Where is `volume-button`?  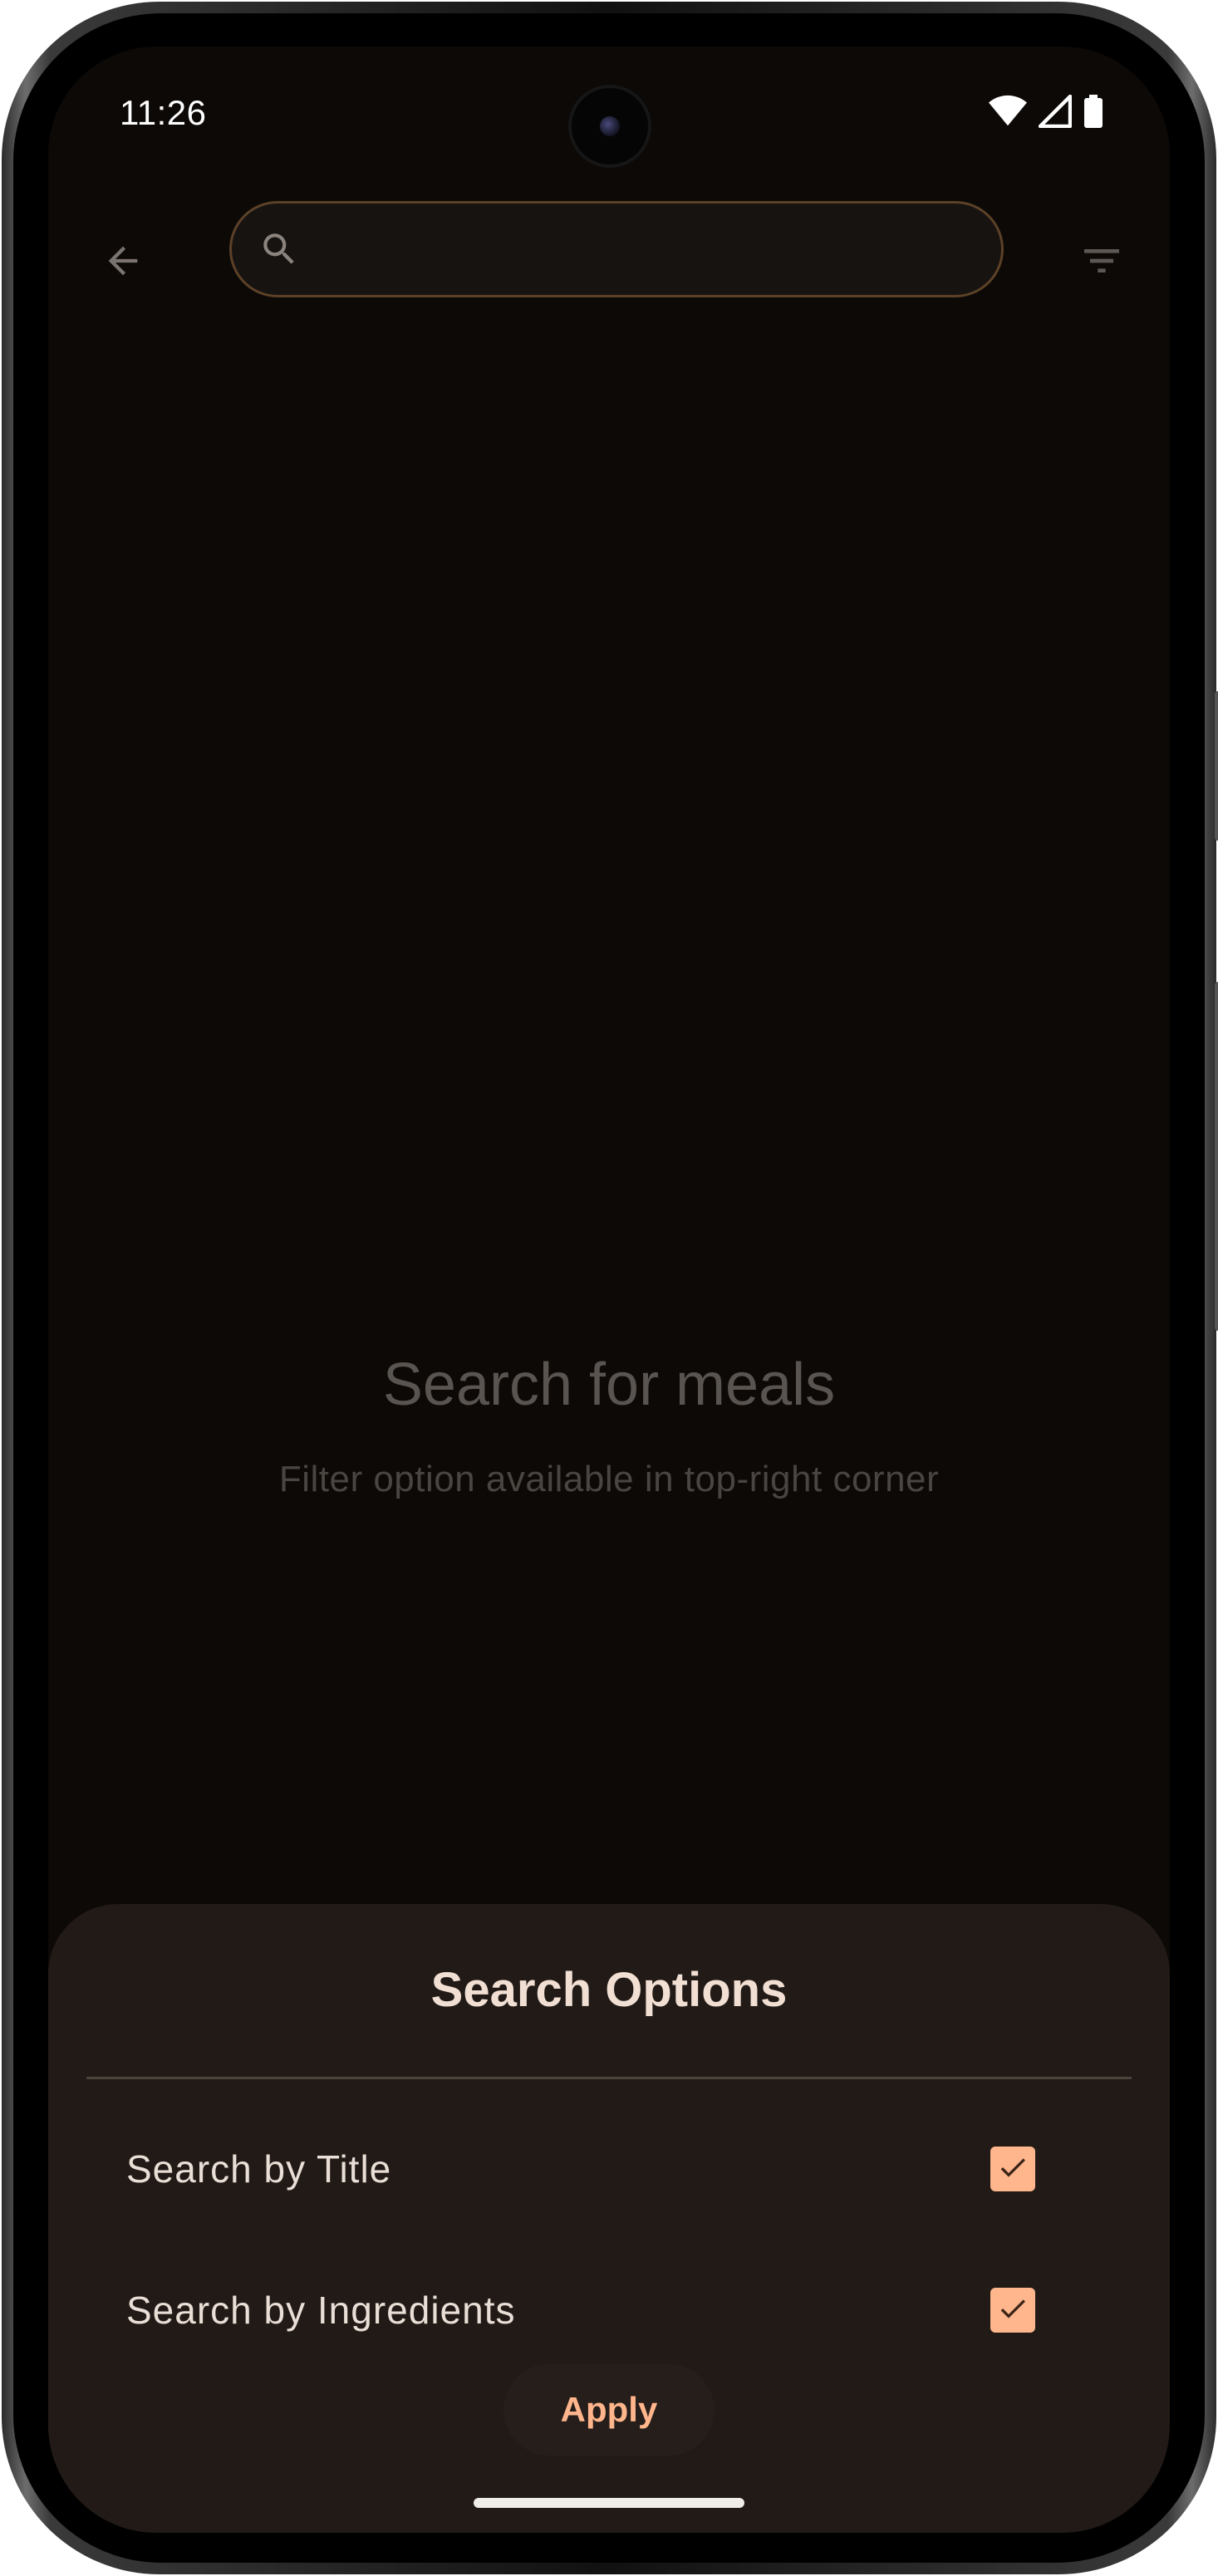 volume-button is located at coordinates (1216, 766).